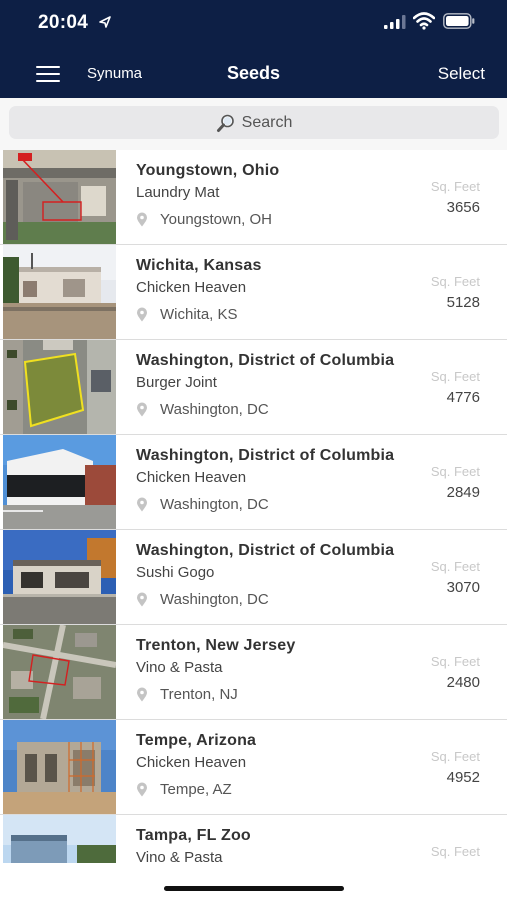 Image resolution: width=507 pixels, height=900 pixels. Describe the element at coordinates (459, 21) in the screenshot. I see `battery-icon` at that location.